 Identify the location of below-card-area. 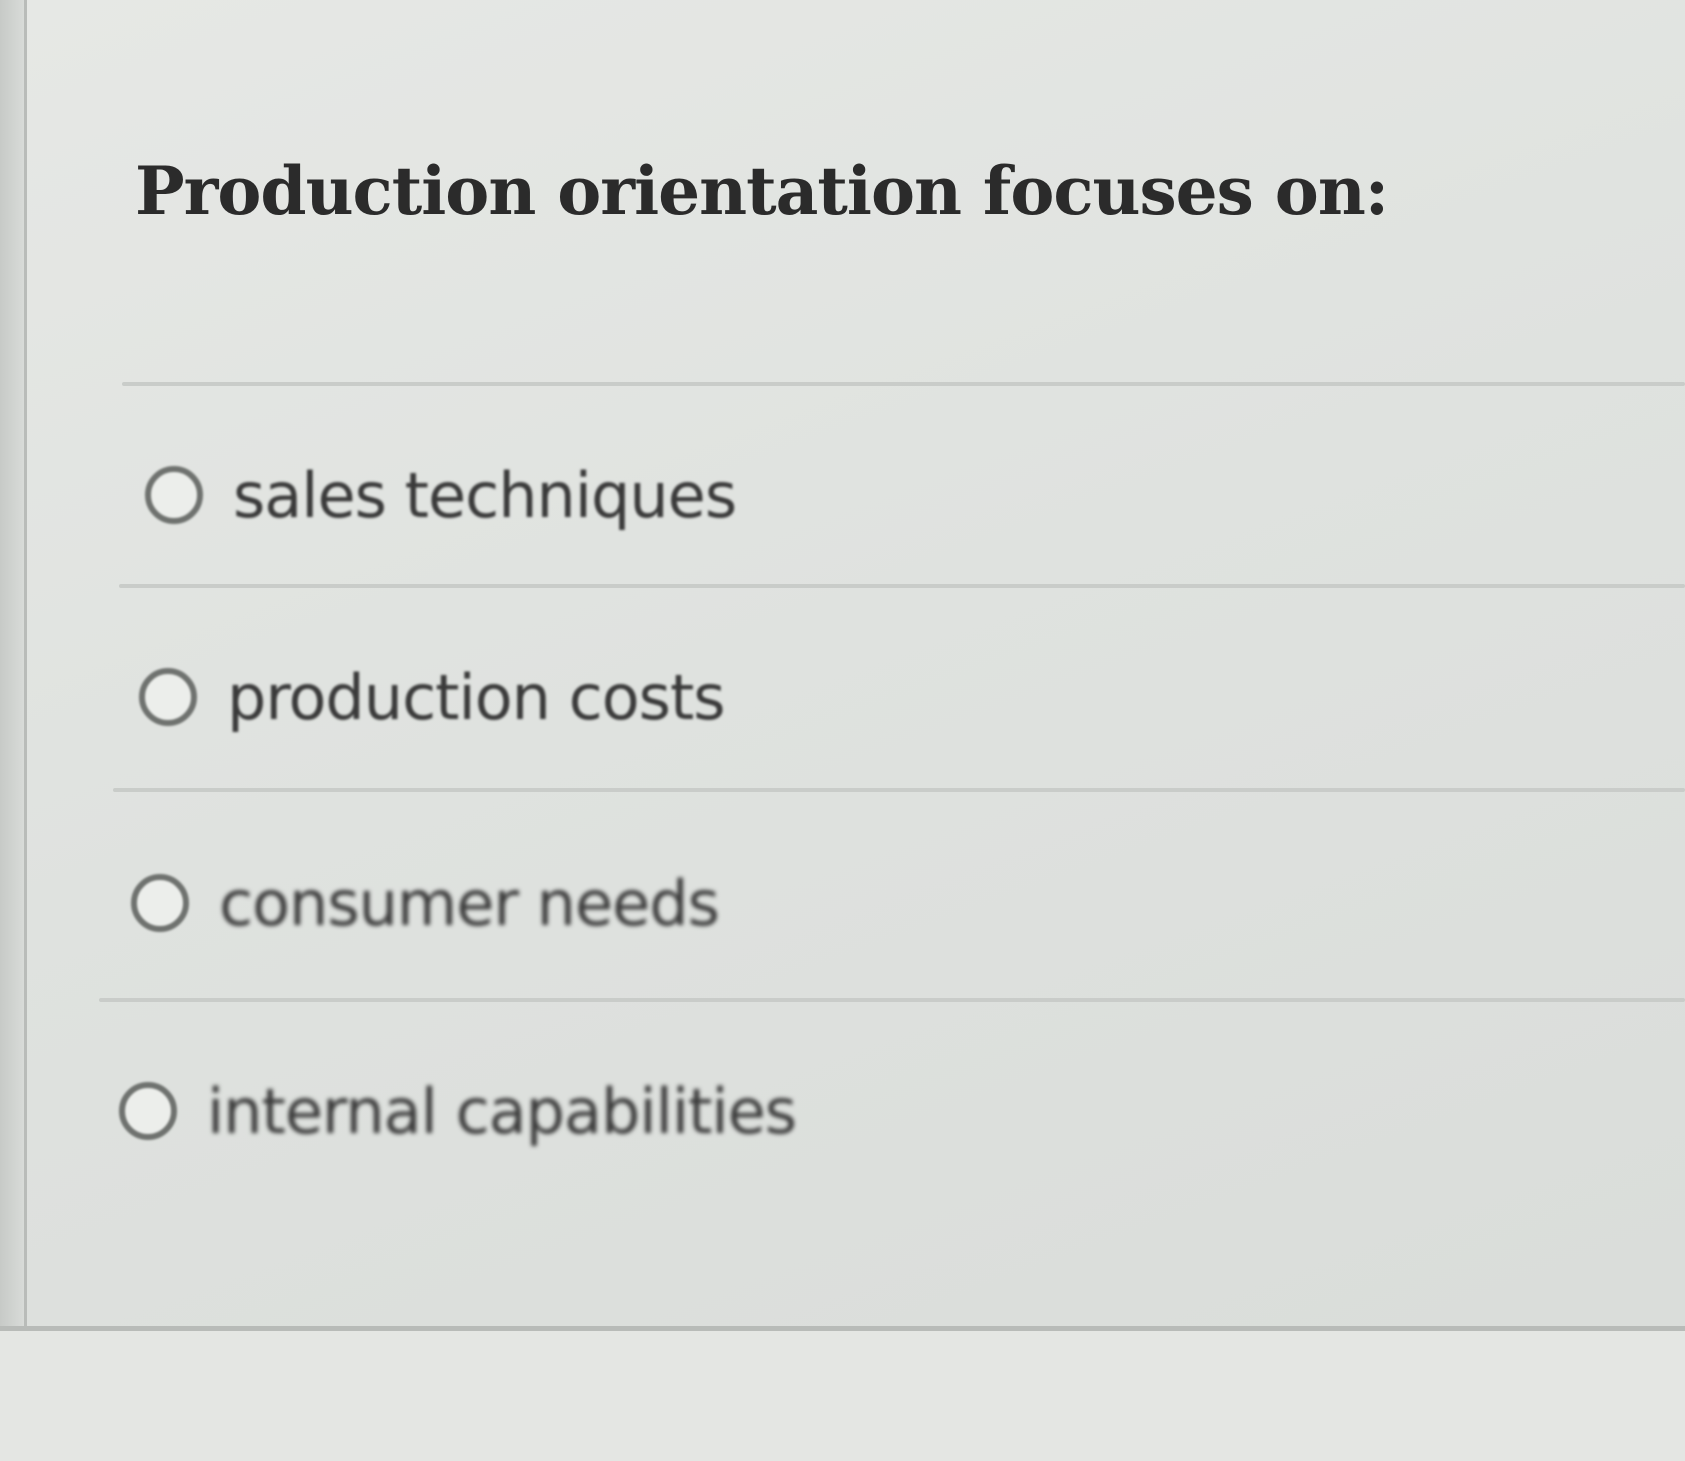
(842, 1396).